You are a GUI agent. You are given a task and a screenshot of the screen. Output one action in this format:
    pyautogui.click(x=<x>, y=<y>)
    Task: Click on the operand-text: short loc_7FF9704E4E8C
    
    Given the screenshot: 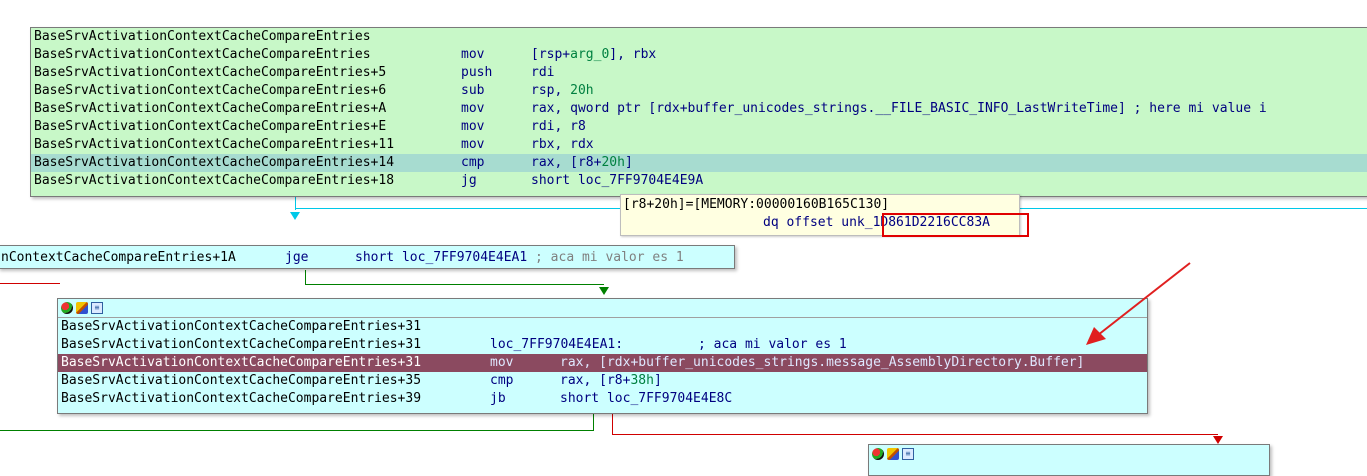 What is the action you would take?
    pyautogui.click(x=646, y=398)
    